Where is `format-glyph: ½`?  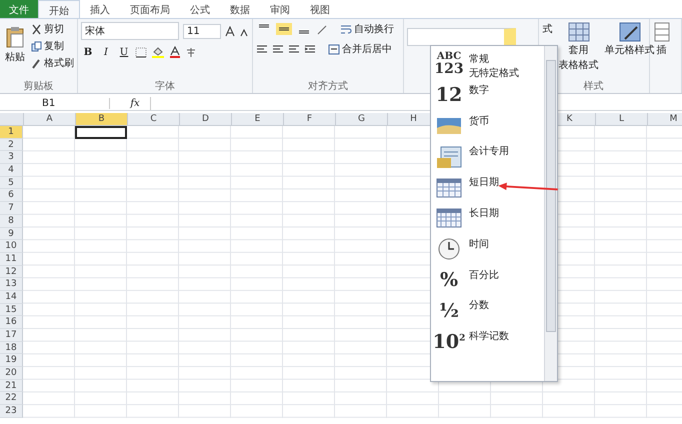 format-glyph: ½ is located at coordinates (449, 311).